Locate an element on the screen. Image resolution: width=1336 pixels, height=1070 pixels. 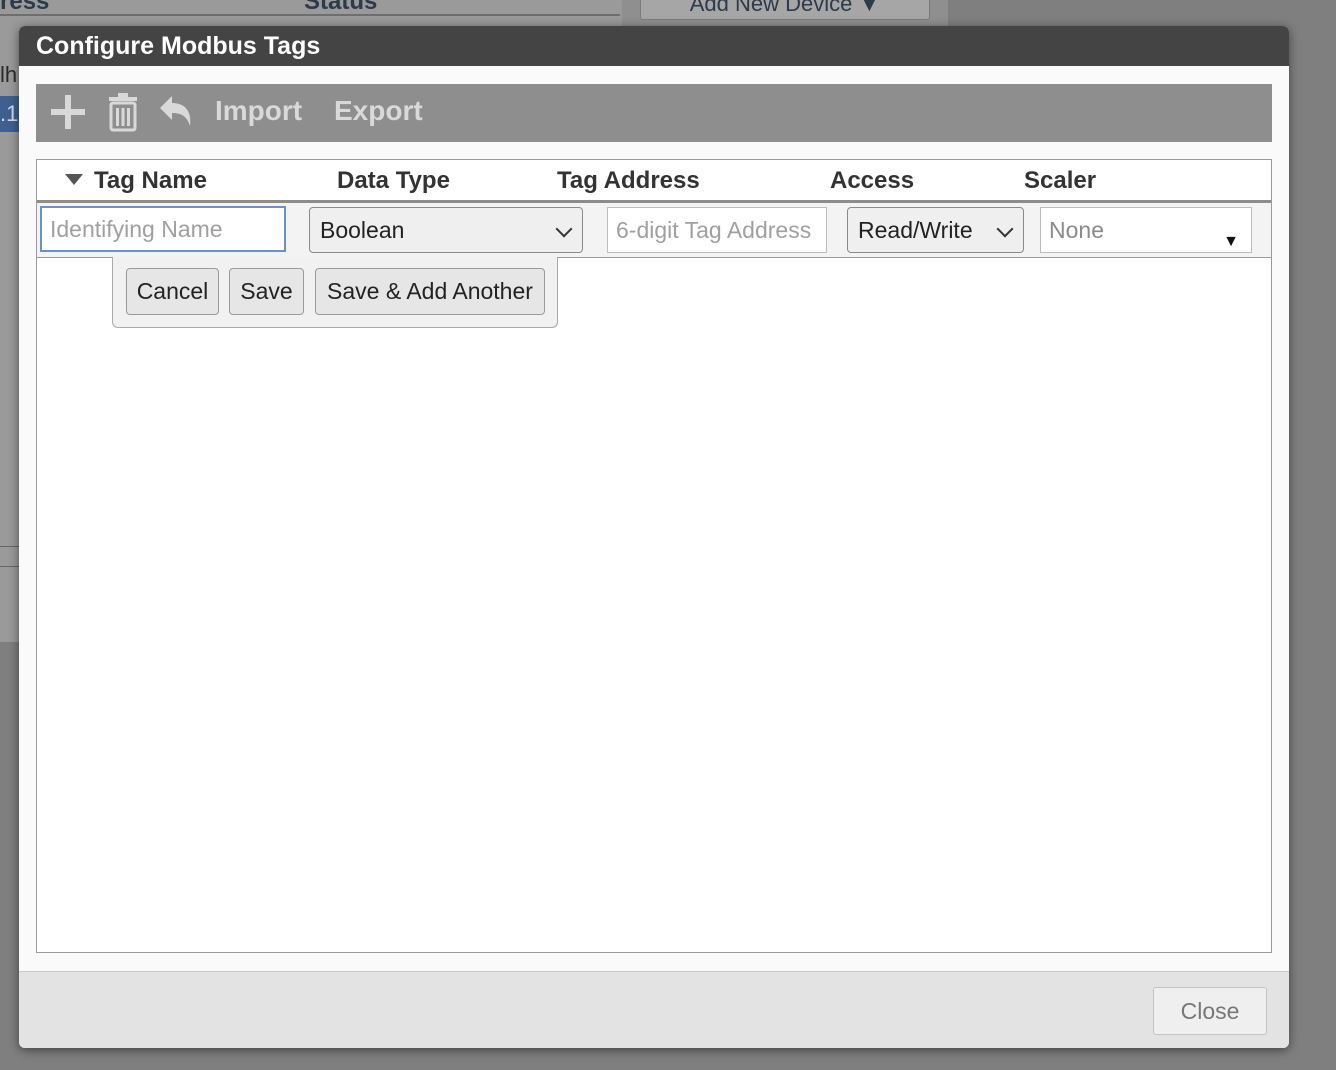
access-value: Read/Write is located at coordinates (915, 230).